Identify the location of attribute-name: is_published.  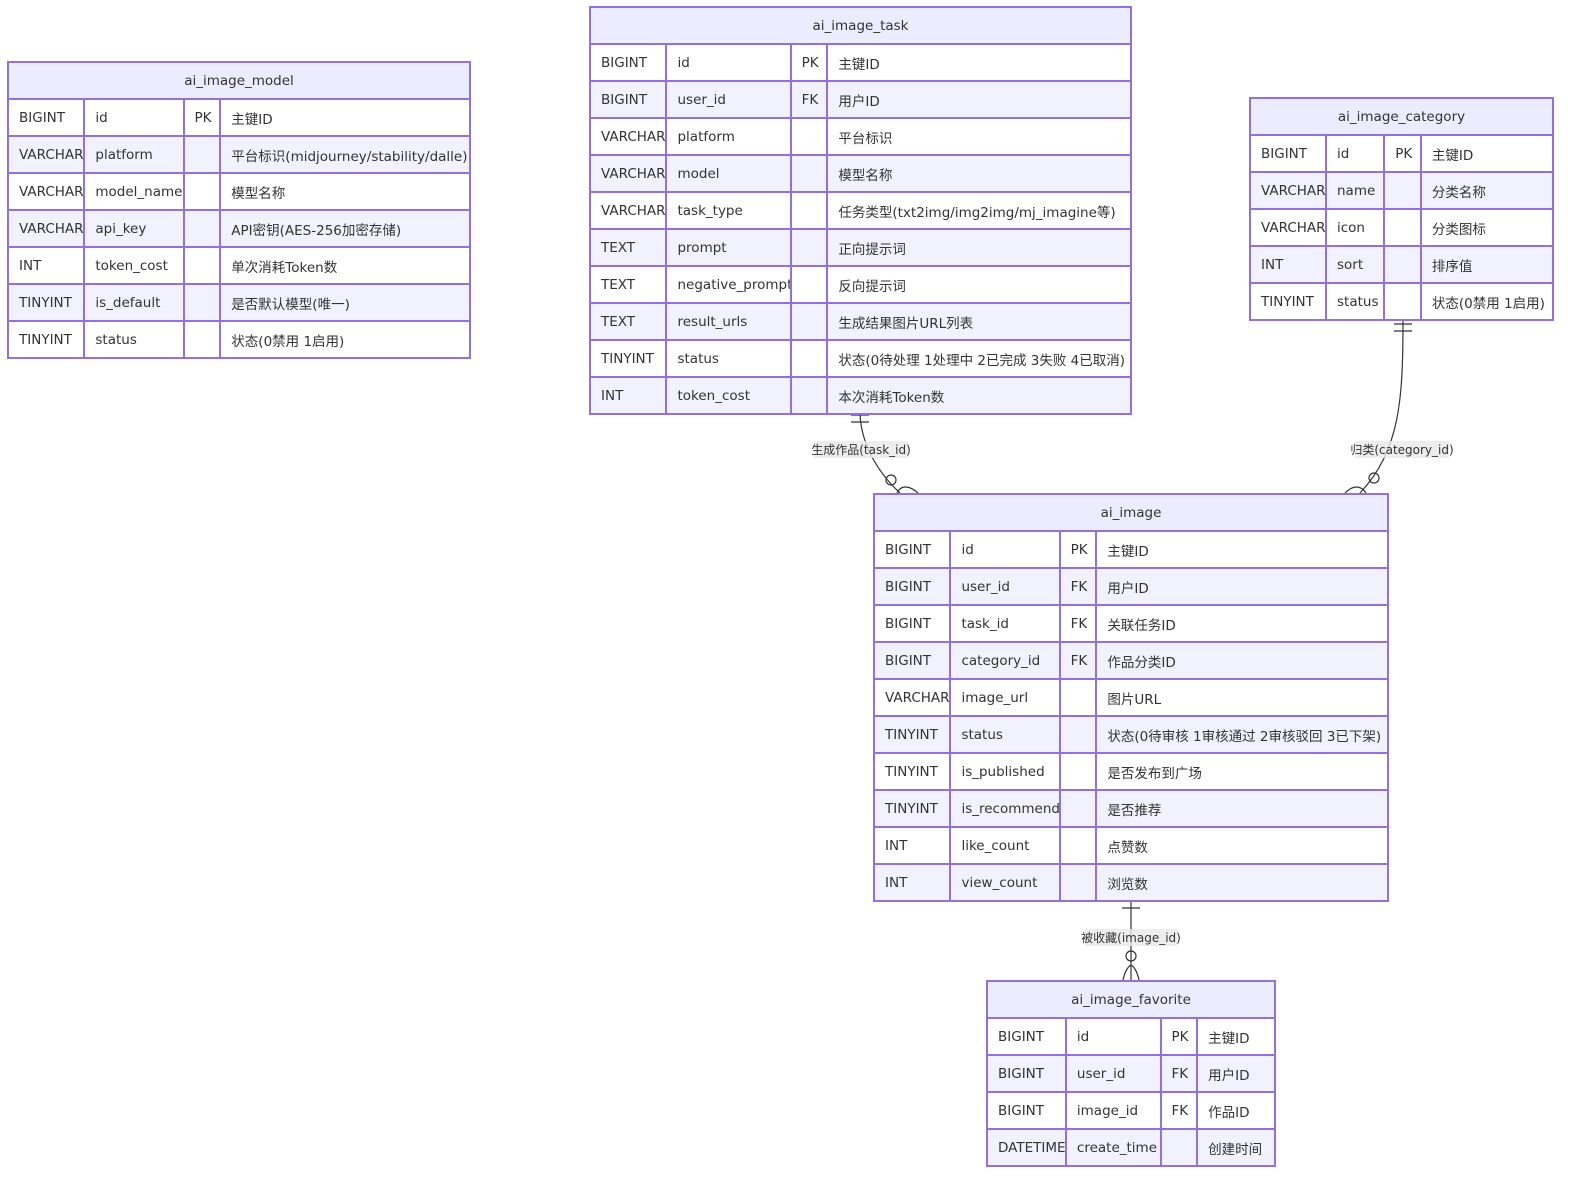
(1006, 771).